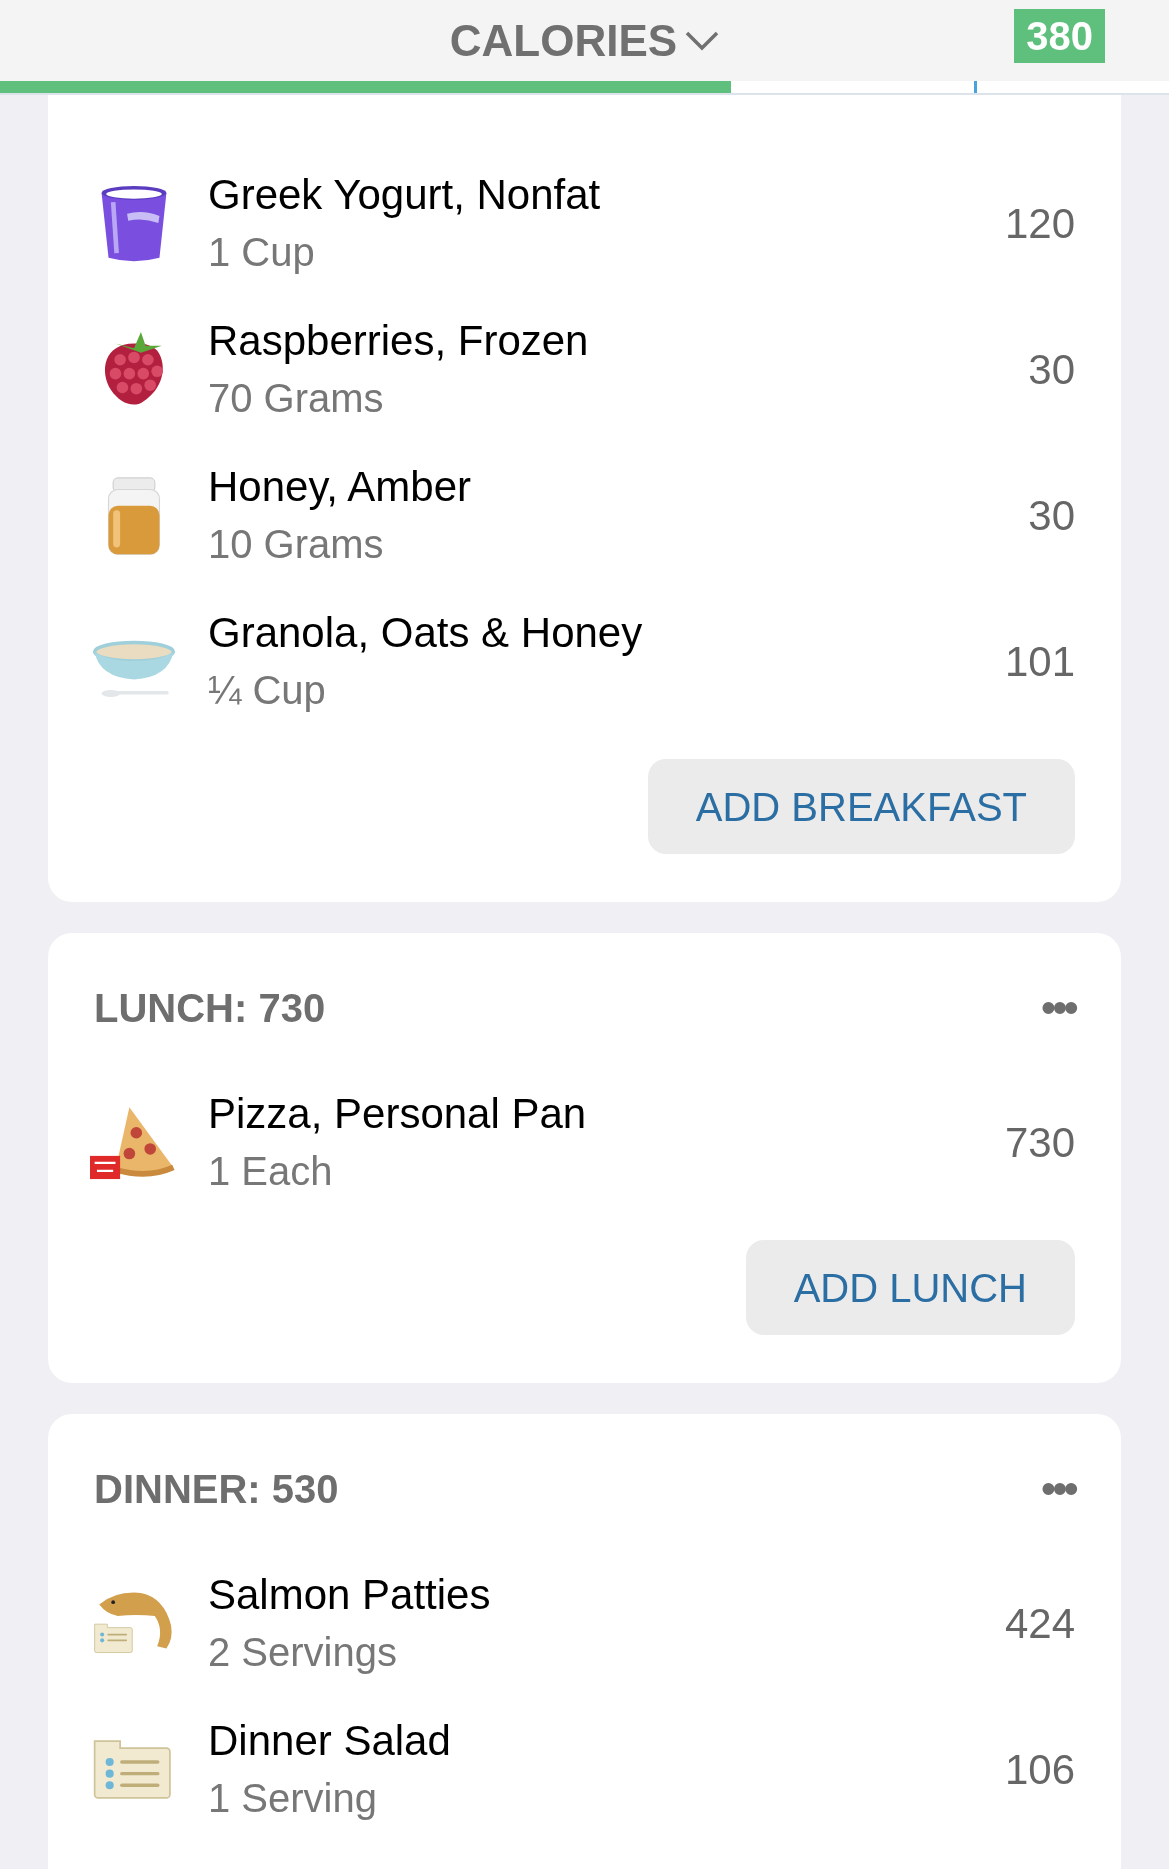 The image size is (1169, 1869). Describe the element at coordinates (262, 252) in the screenshot. I see `food-amount: 1 Cup` at that location.